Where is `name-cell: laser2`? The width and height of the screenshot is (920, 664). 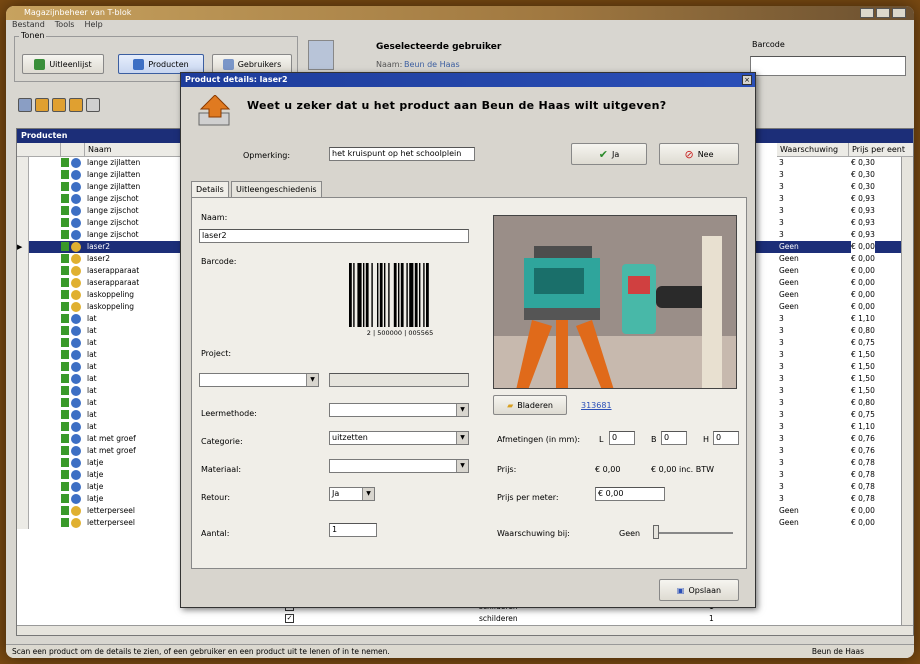
name-cell: laser2 is located at coordinates (99, 246).